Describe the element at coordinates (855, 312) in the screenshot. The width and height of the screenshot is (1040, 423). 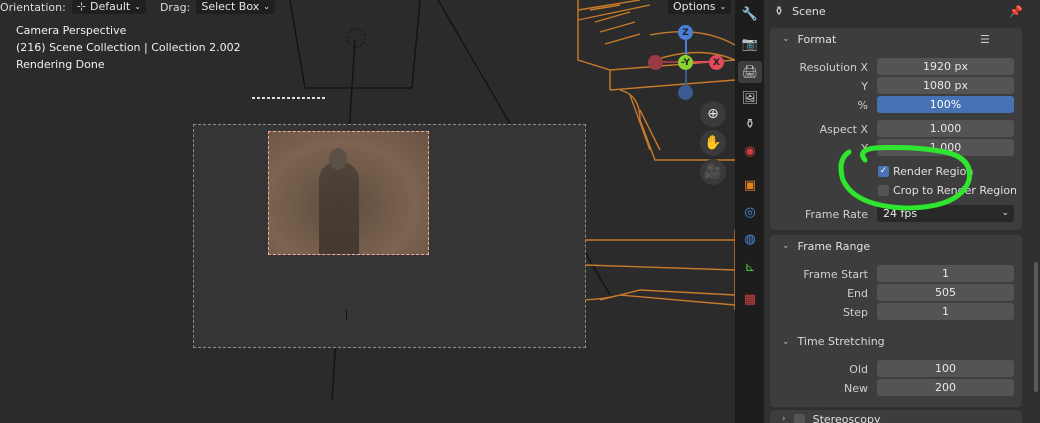
I see `frame-step-label: Step` at that location.